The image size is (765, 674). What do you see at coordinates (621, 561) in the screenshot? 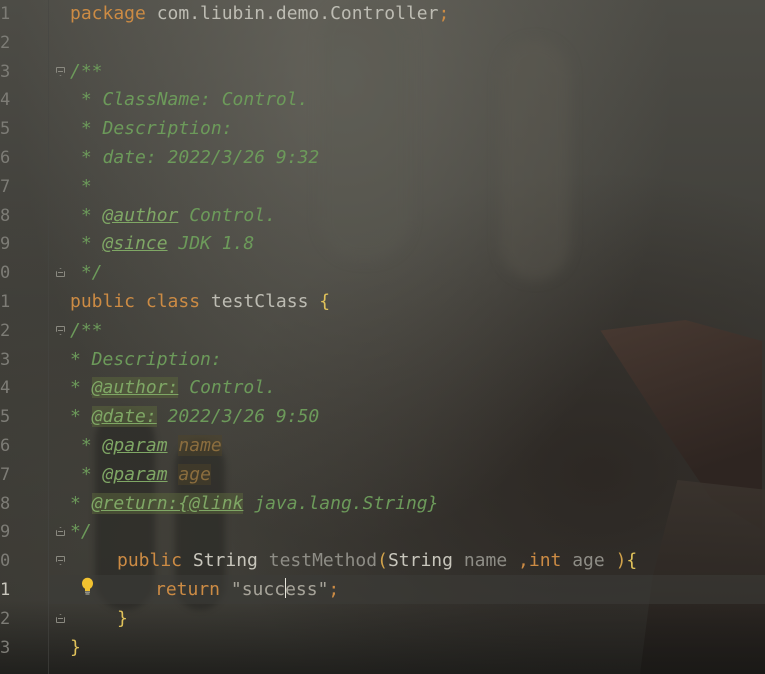
I see `paren: )` at bounding box center [621, 561].